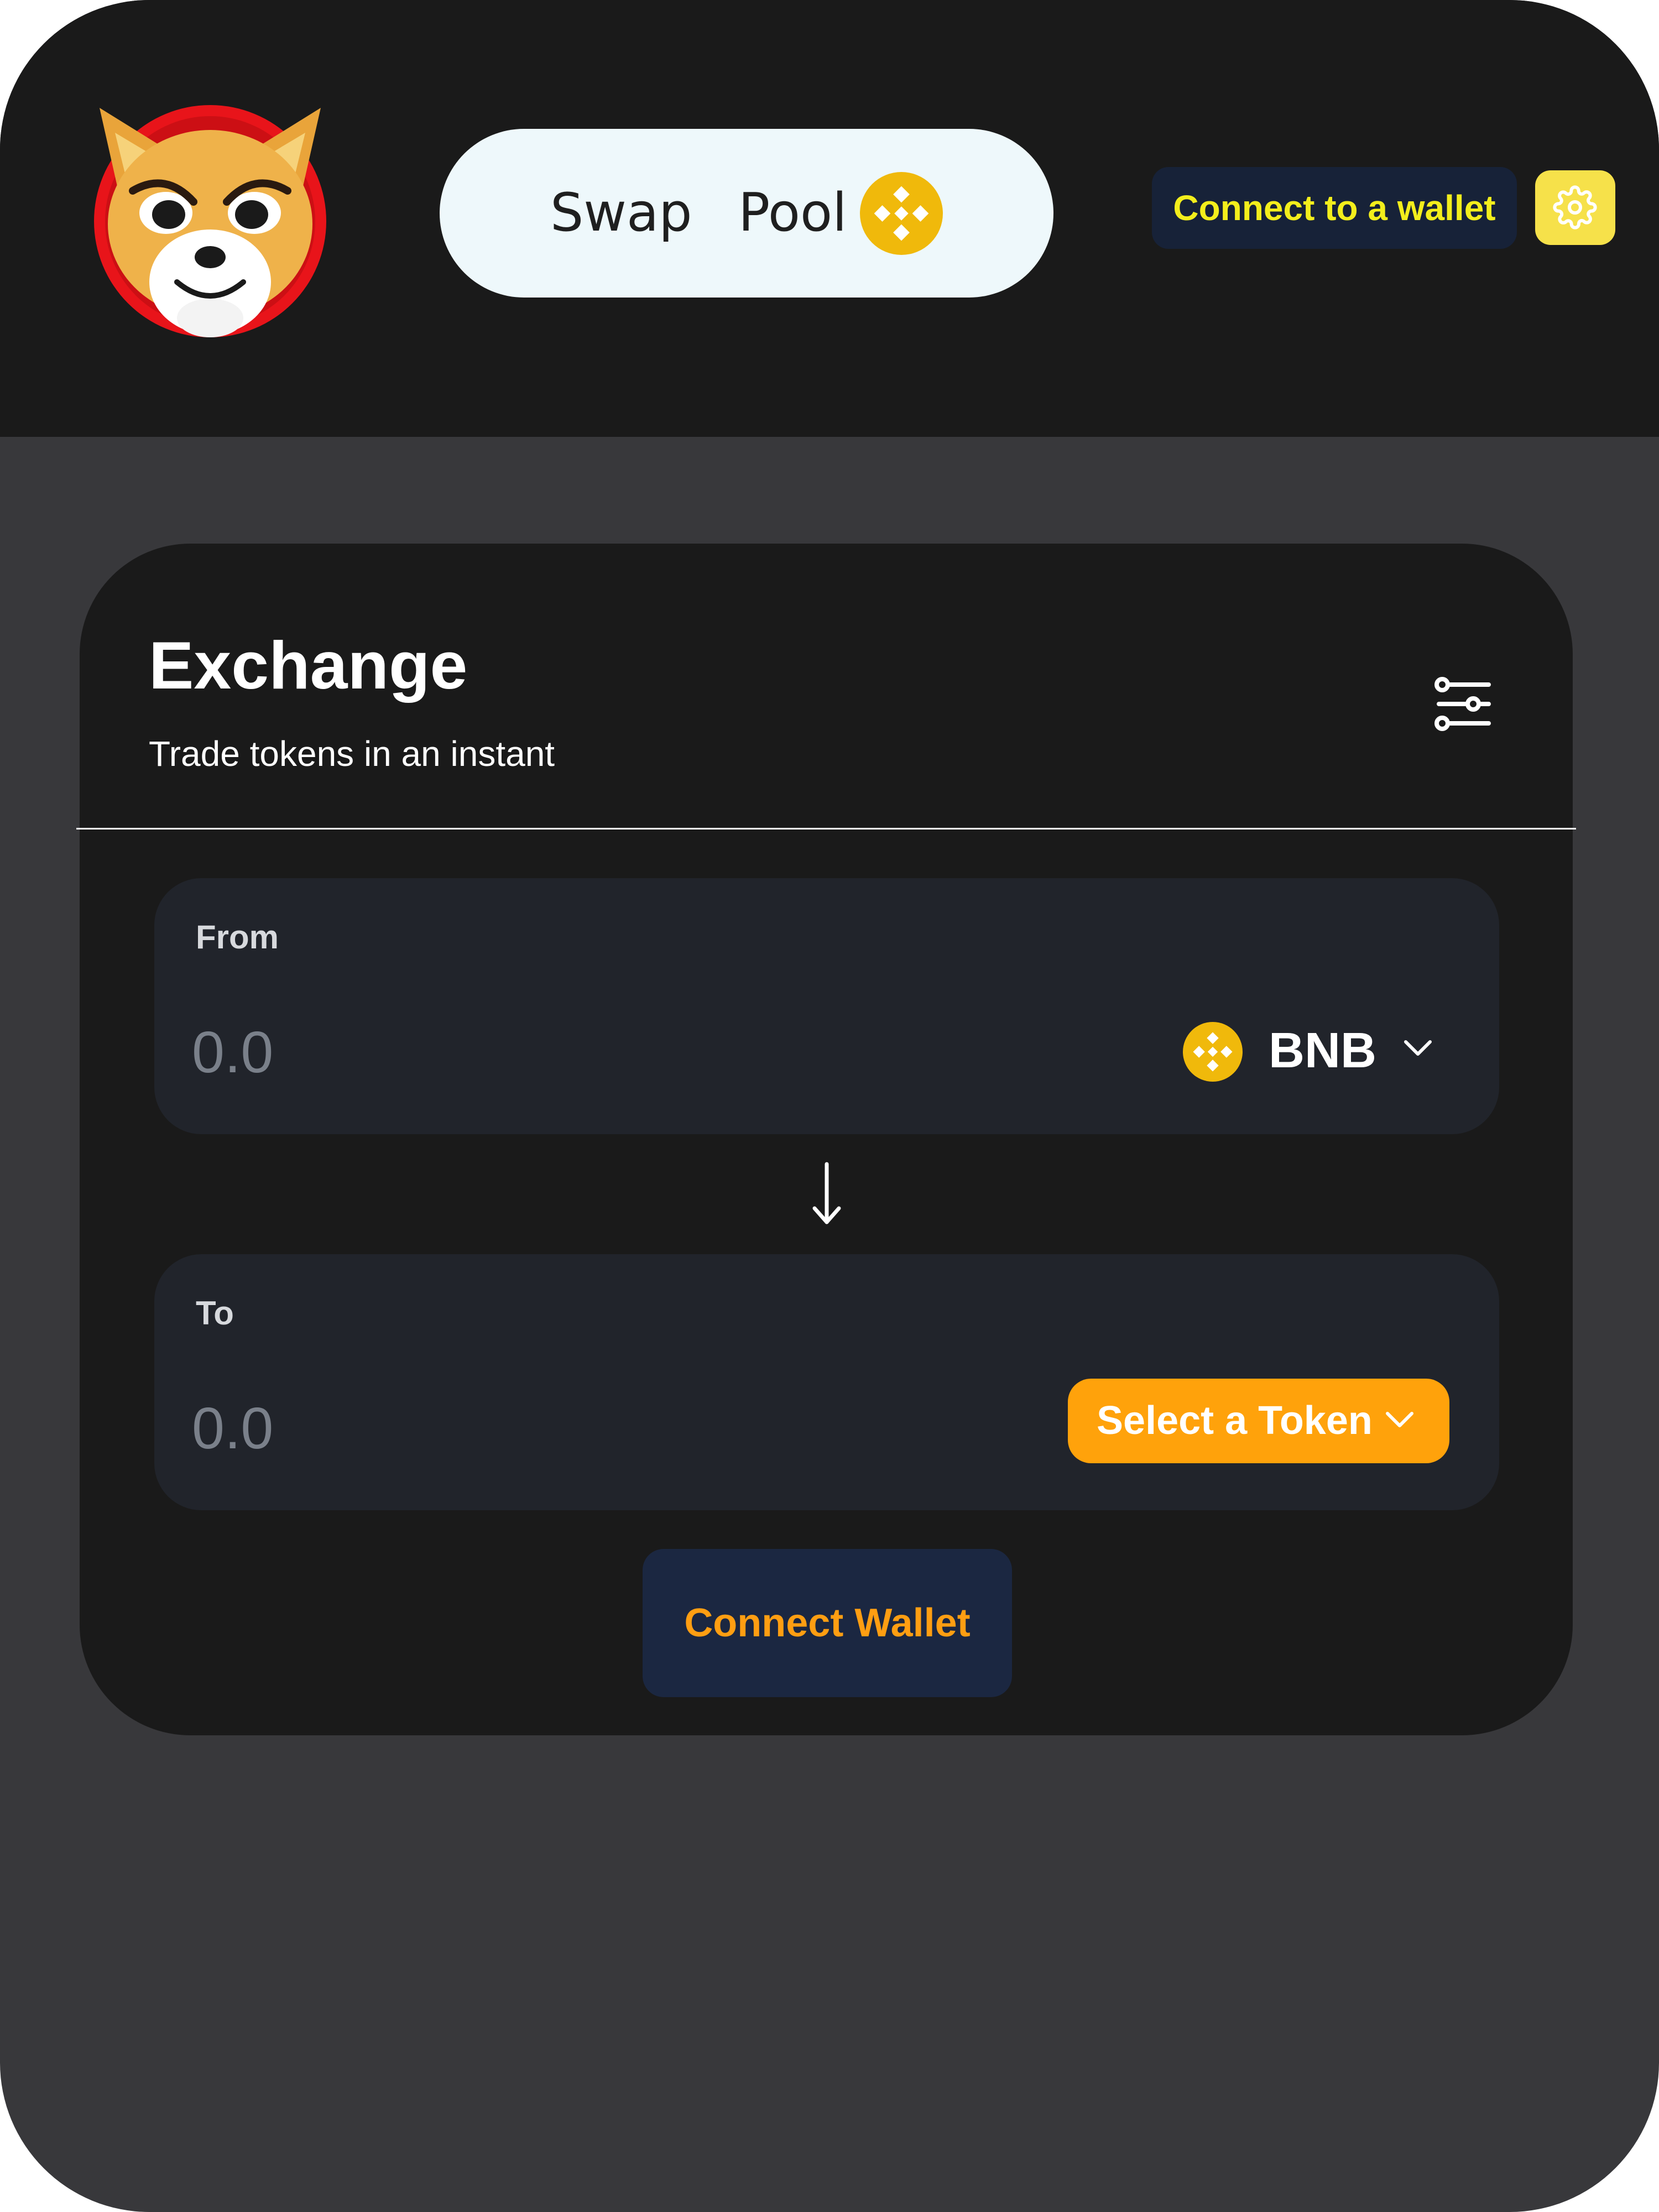 Image resolution: width=1659 pixels, height=2212 pixels. I want to click on settings-button, so click(1575, 207).